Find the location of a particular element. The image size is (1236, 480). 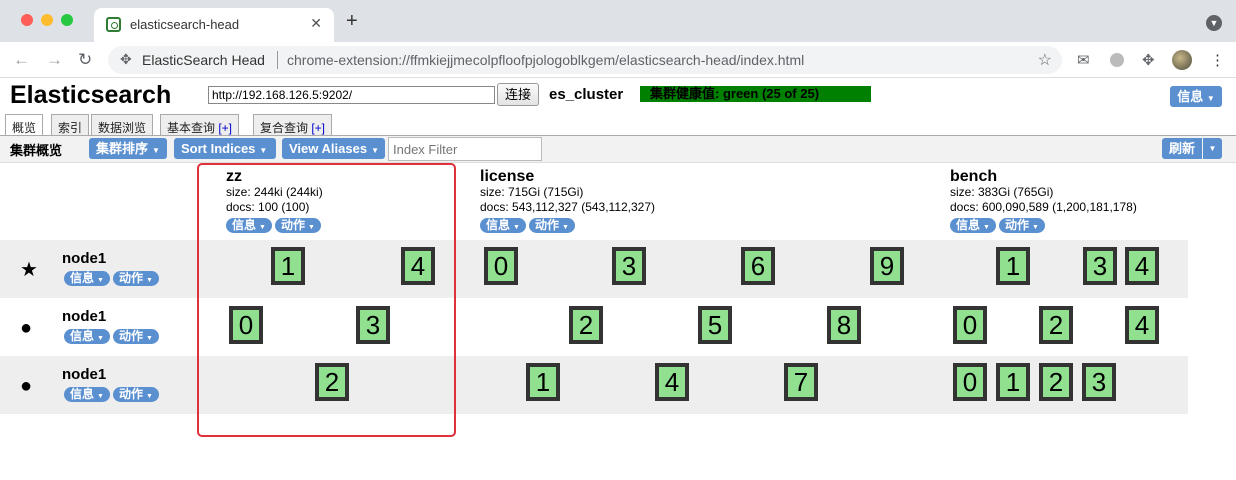

highlight-box is located at coordinates (326, 300).